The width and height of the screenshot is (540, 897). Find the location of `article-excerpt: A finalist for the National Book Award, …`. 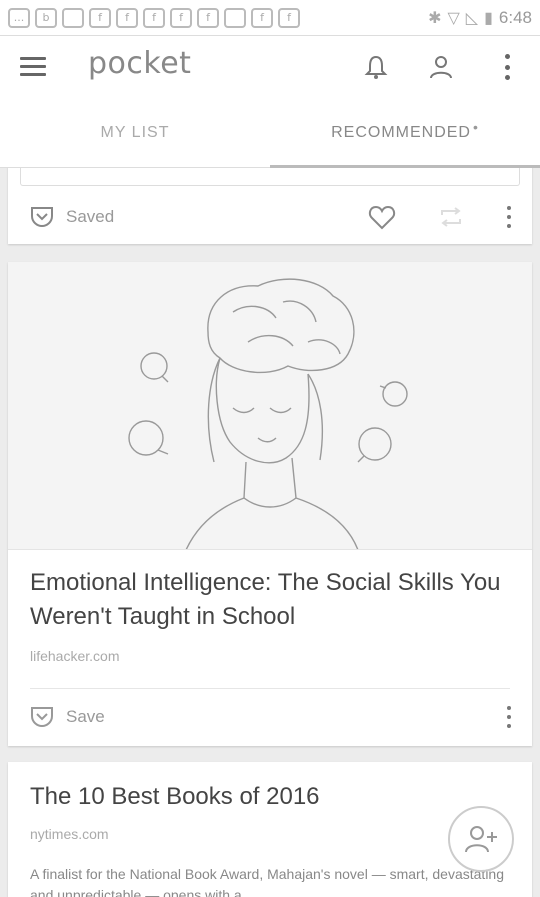

article-excerpt: A finalist for the National Book Award, … is located at coordinates (267, 881).